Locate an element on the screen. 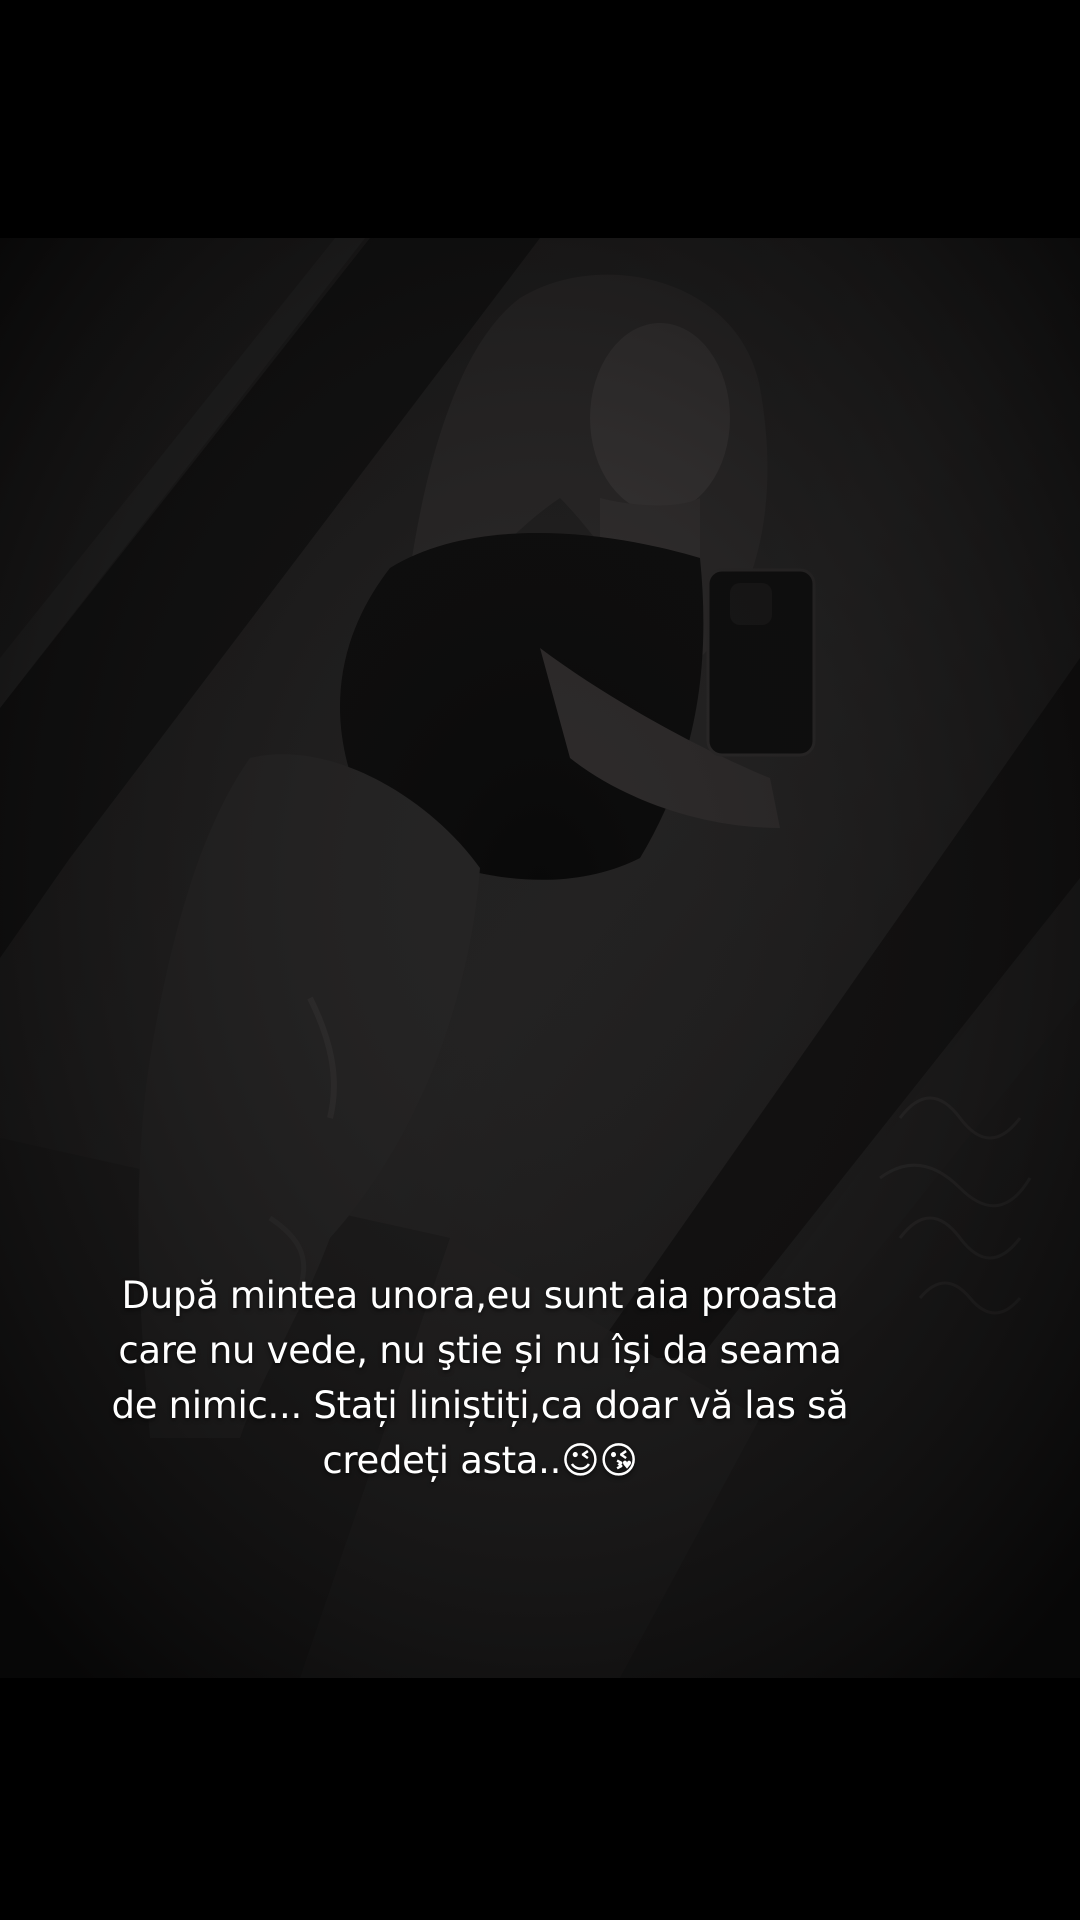 This screenshot has height=1920, width=1080. letterbox-bottom is located at coordinates (540, 1799).